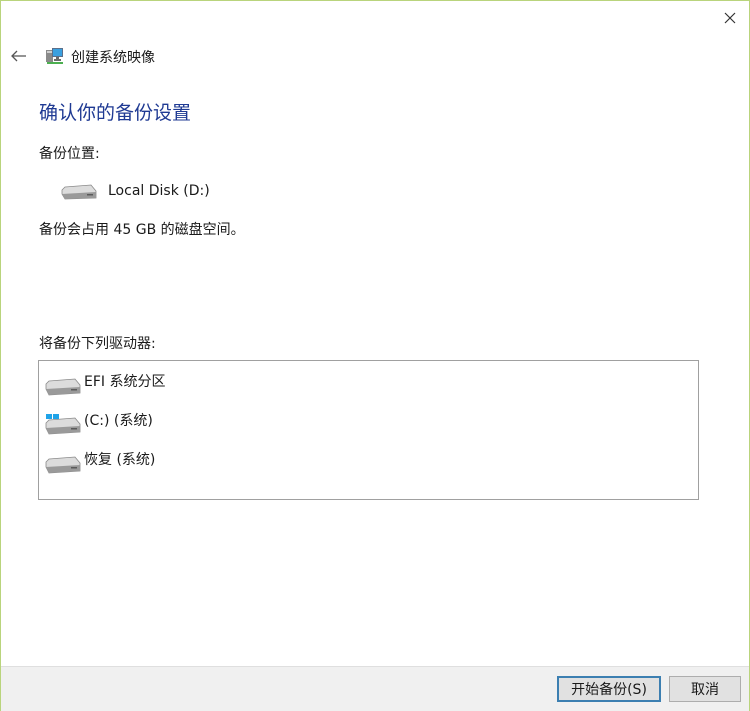 This screenshot has width=750, height=711. I want to click on drive-item-c: (C:) (系统), so click(365, 421).